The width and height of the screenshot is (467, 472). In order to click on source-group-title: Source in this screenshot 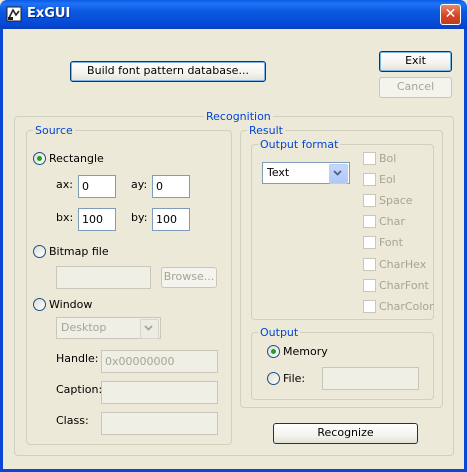, I will do `click(54, 130)`.